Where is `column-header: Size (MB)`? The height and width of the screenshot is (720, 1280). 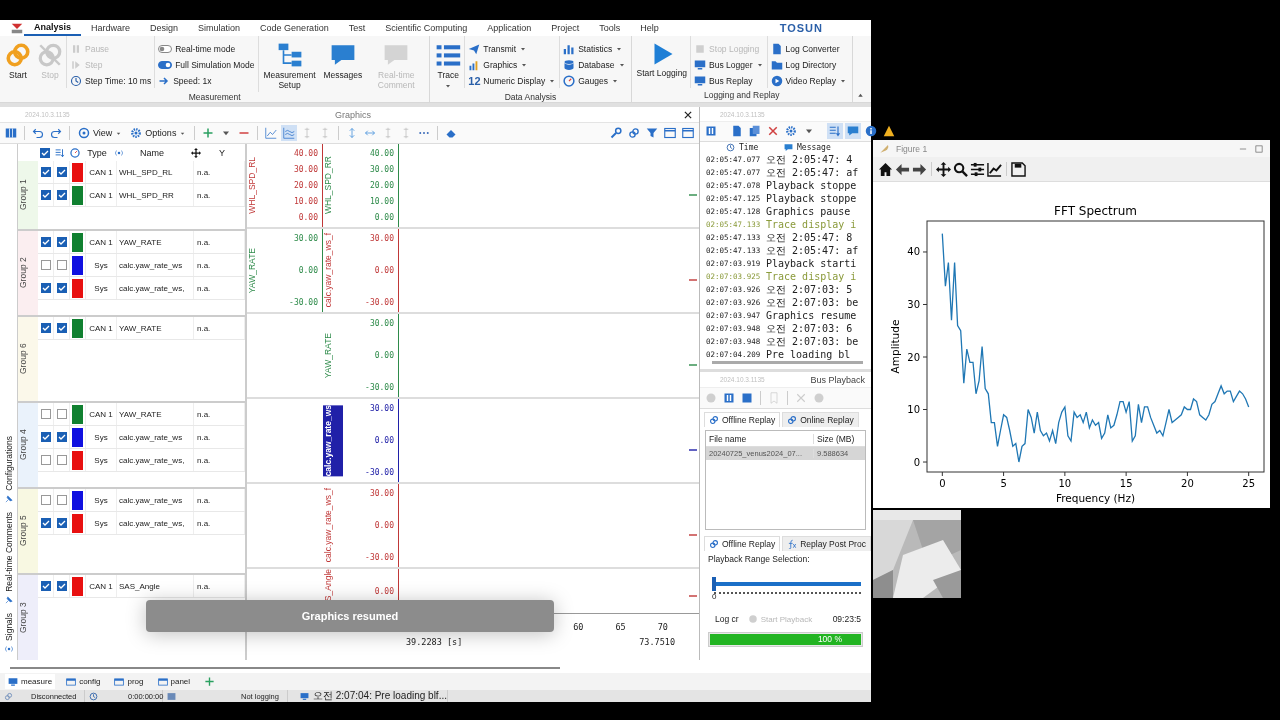 column-header: Size (MB) is located at coordinates (839, 438).